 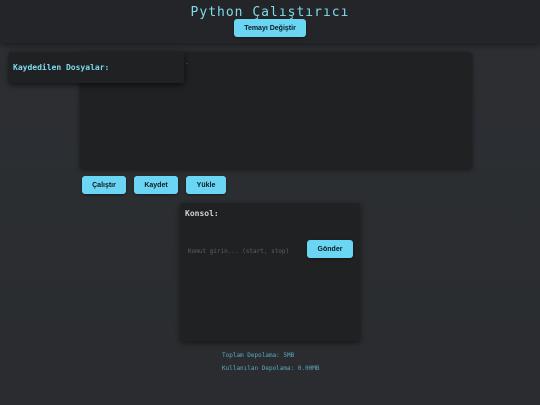 What do you see at coordinates (270, 272) in the screenshot?
I see `console-panel: Konsol: Gönder` at bounding box center [270, 272].